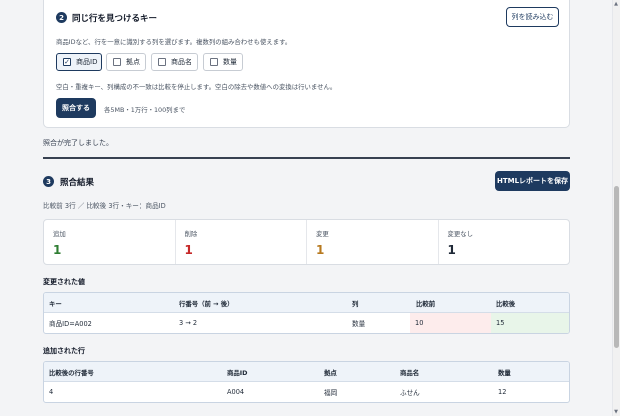  What do you see at coordinates (306, 392) in the screenshot?
I see `table-row: 4 A004 福岡 ふせん 12` at bounding box center [306, 392].